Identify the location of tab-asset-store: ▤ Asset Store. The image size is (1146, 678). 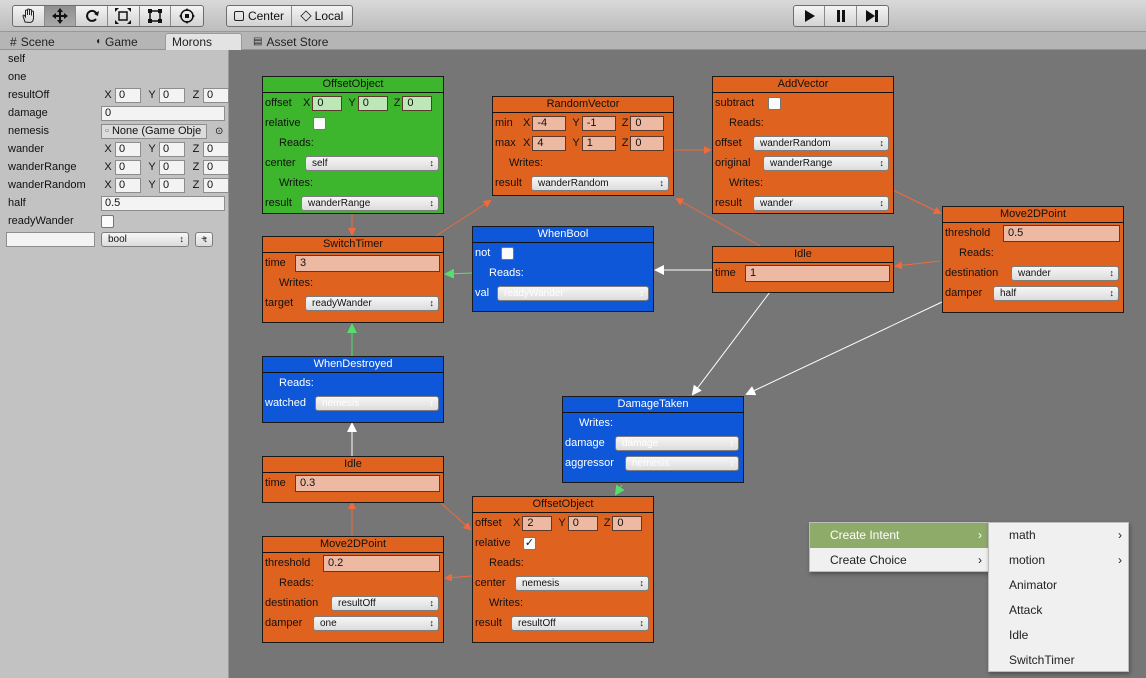
(290, 41).